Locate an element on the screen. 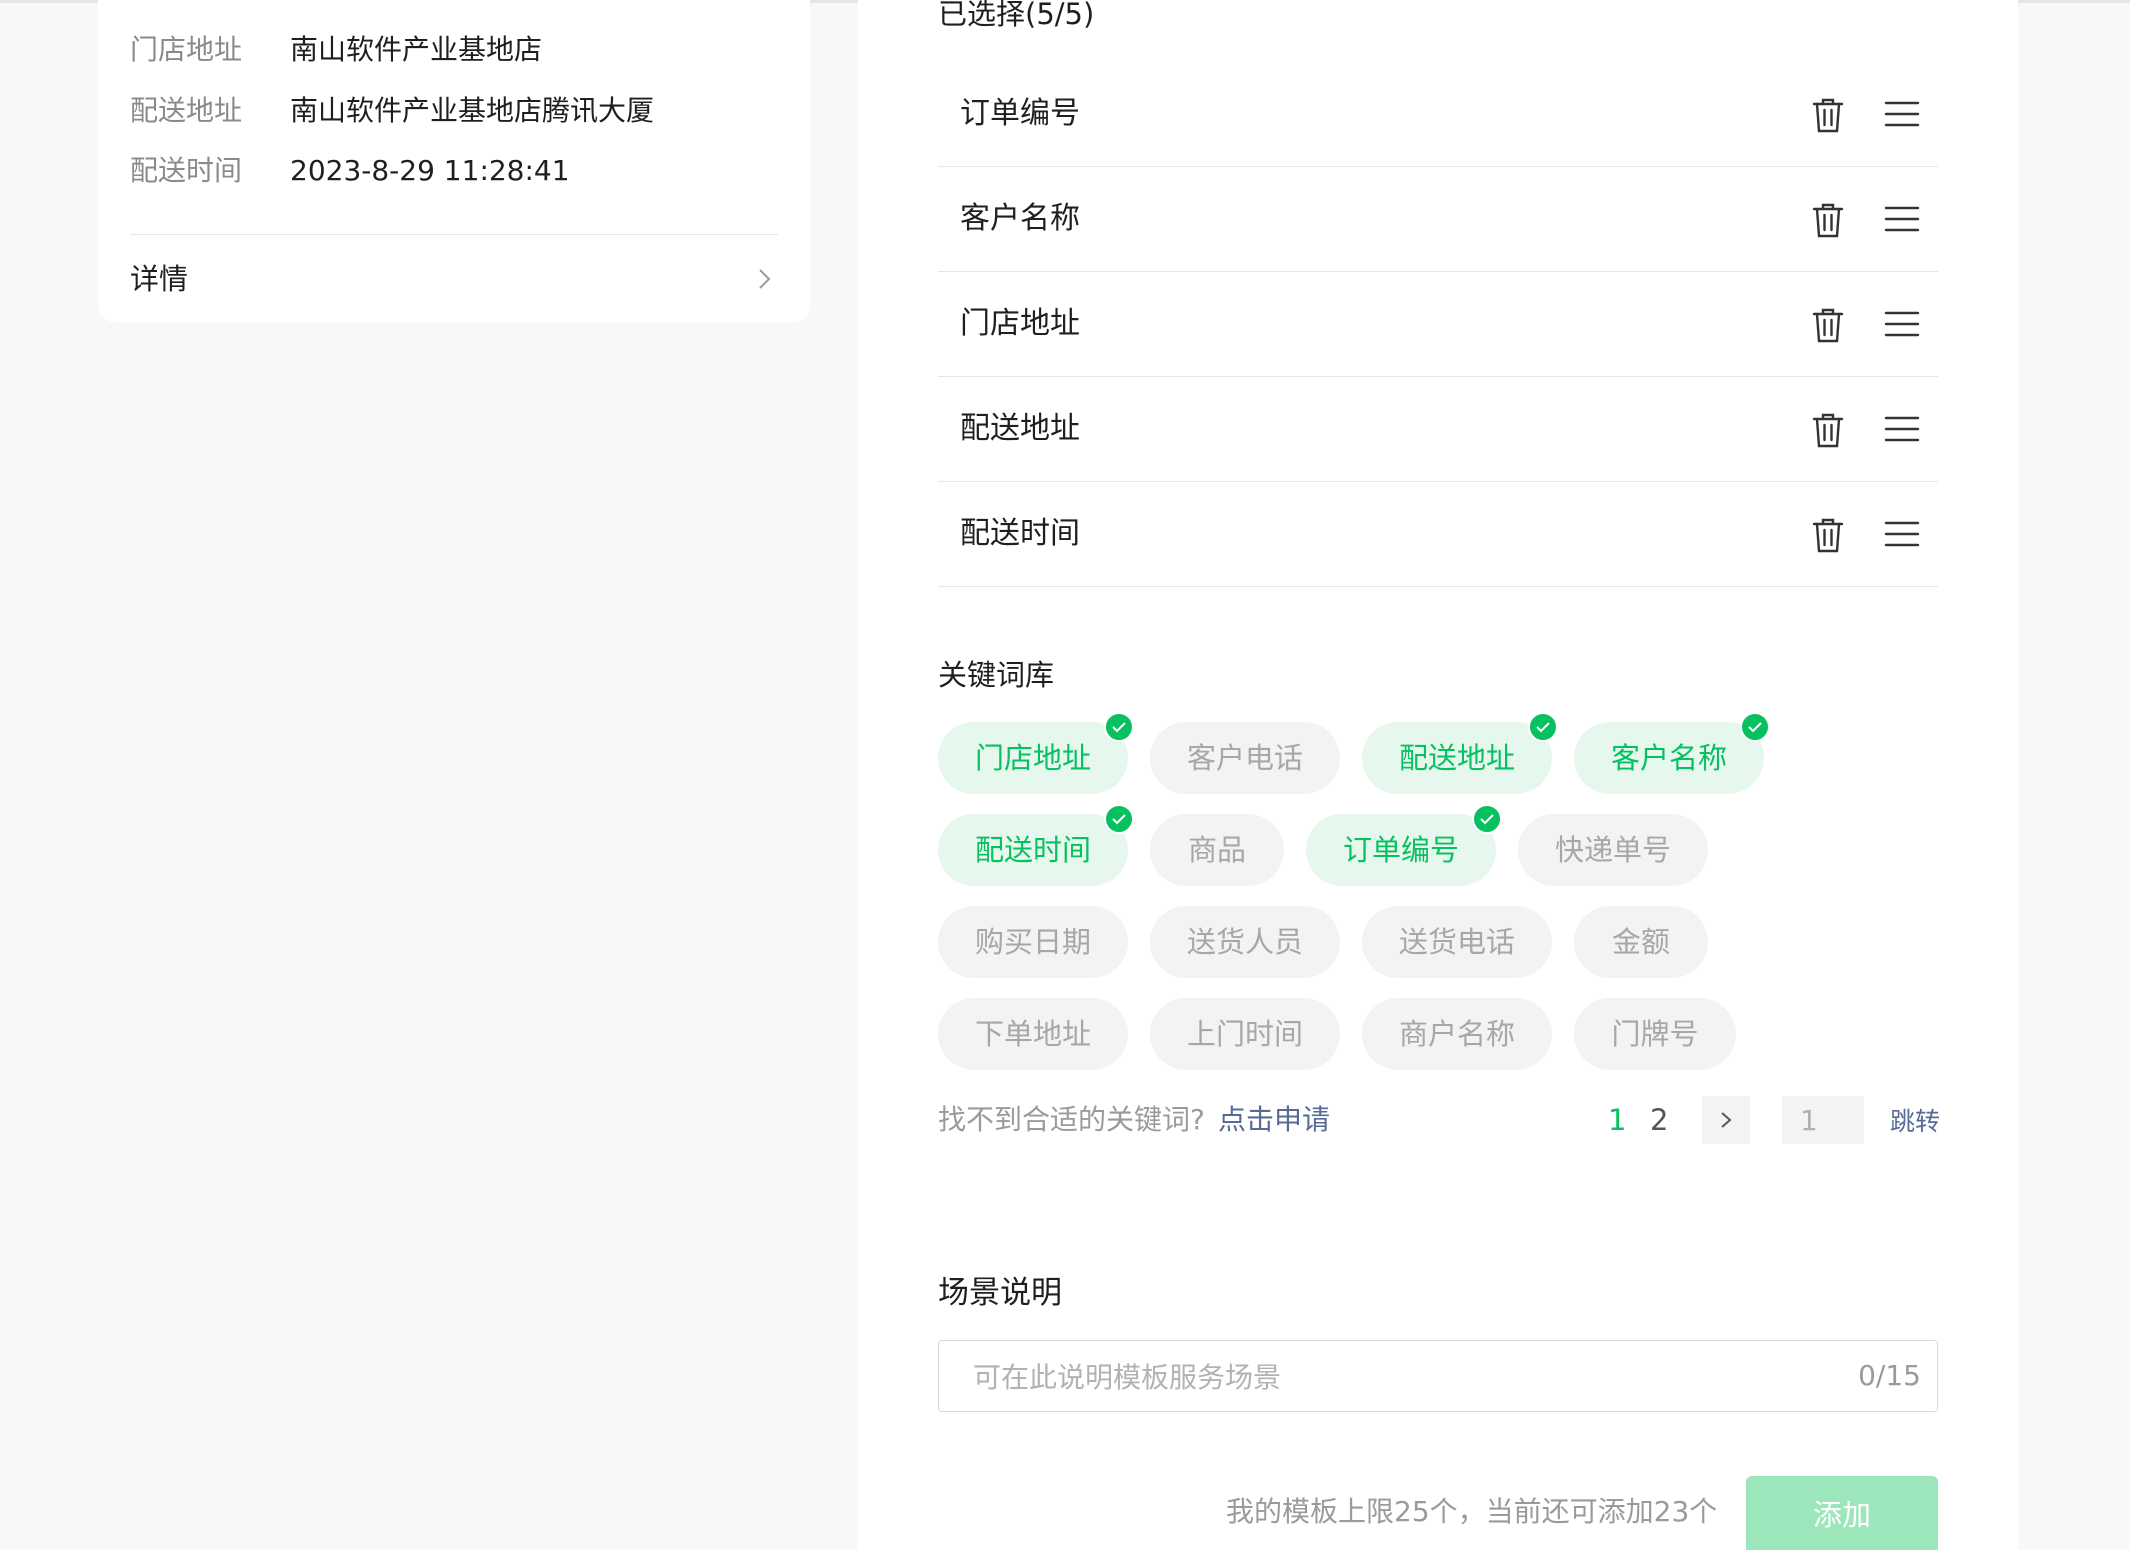 The image size is (2130, 1550). keyword-tag: 门牌号 is located at coordinates (1655, 1034).